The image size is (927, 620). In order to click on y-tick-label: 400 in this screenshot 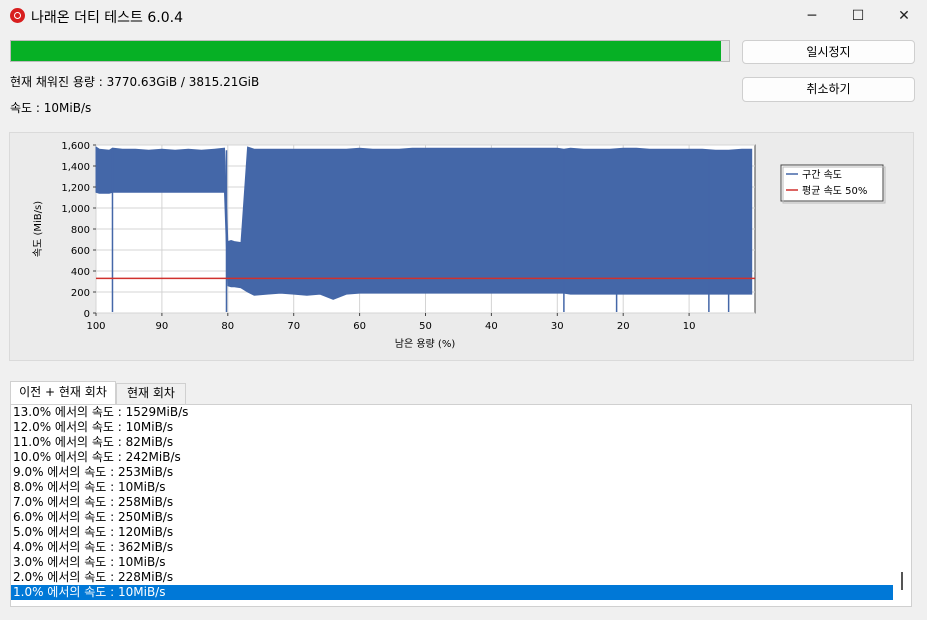, I will do `click(80, 272)`.